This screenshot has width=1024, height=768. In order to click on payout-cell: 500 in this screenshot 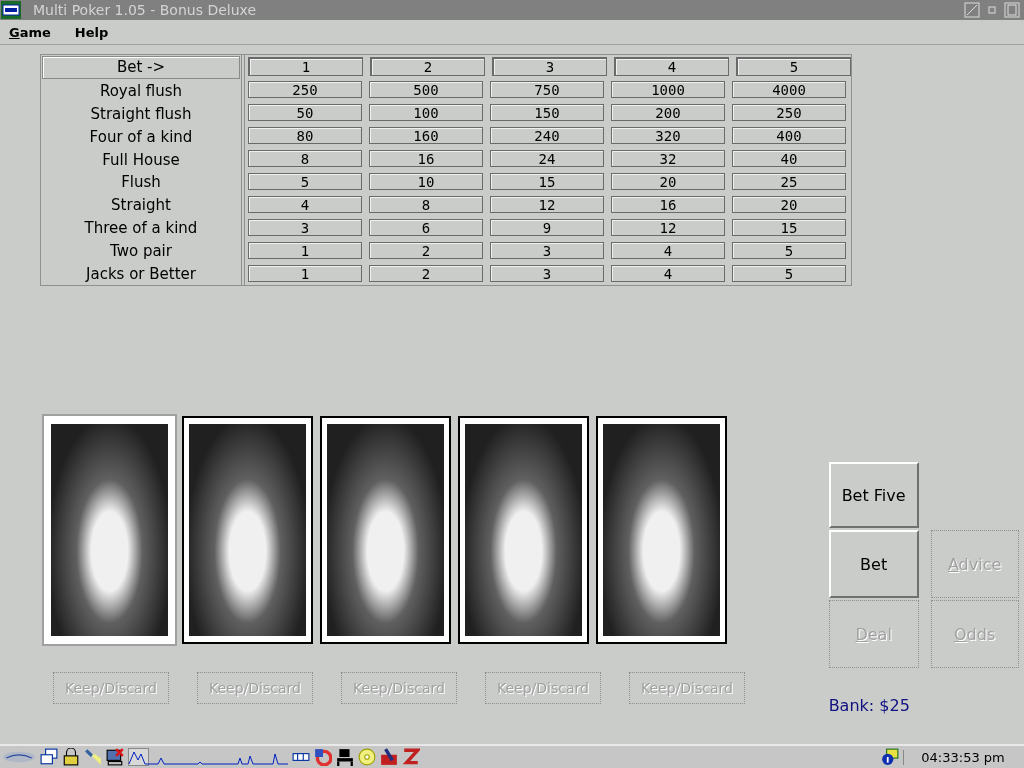, I will do `click(426, 89)`.